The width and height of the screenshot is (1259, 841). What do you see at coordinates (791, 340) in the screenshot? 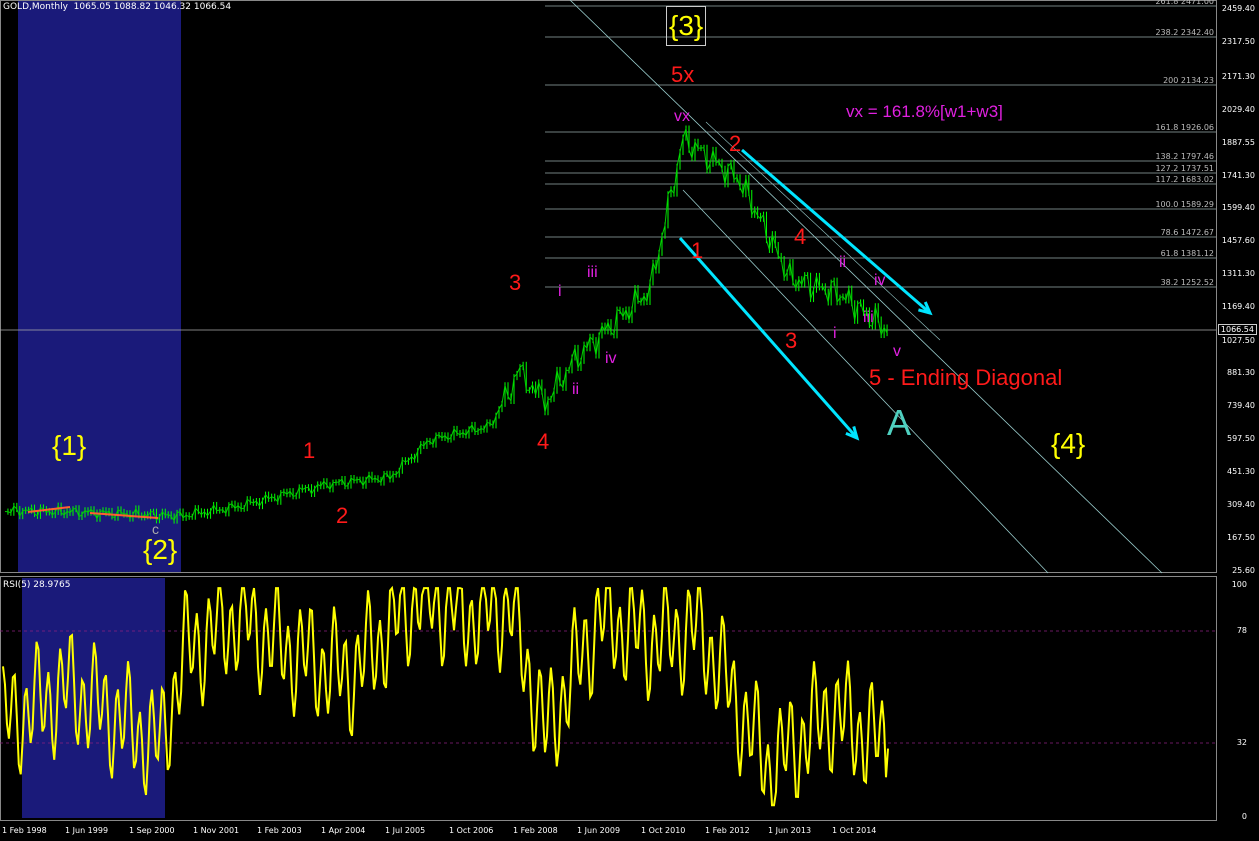
I see `wave-d3: 3` at bounding box center [791, 340].